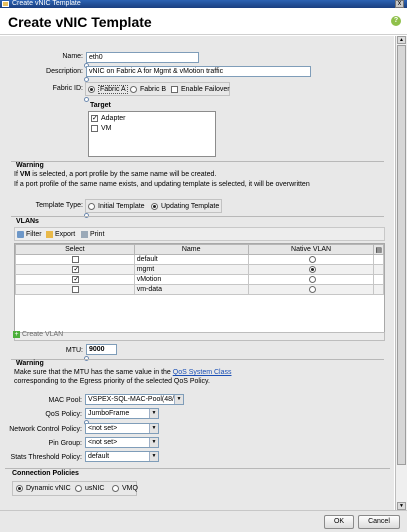  I want to click on ok-button: OK, so click(339, 522).